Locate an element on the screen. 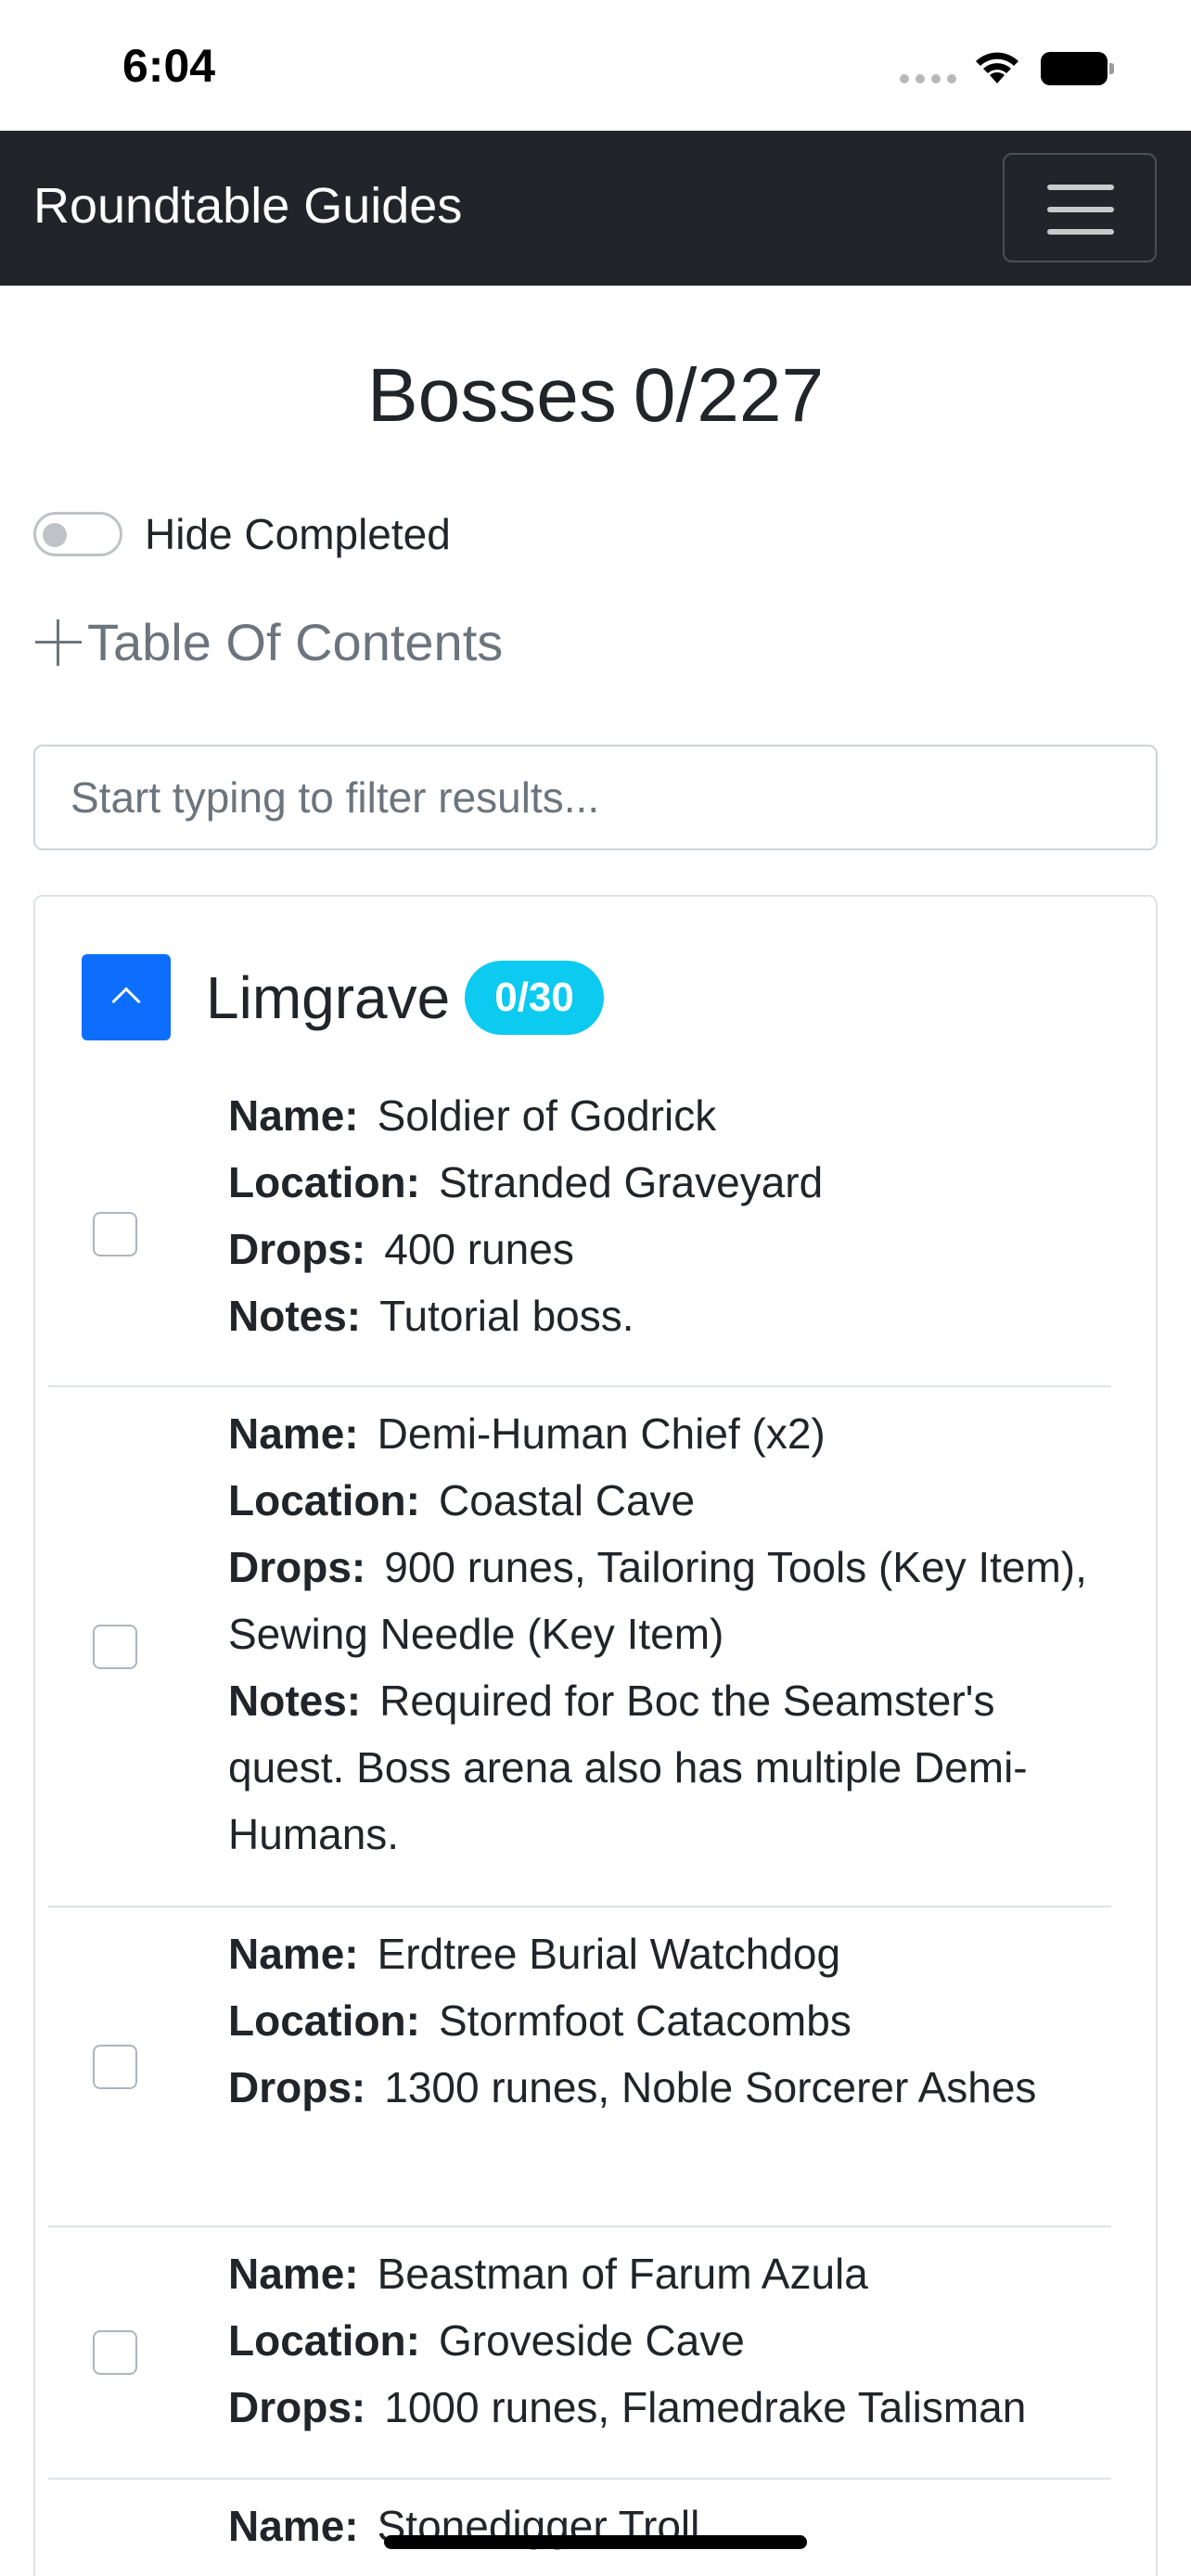 The image size is (1191, 2576). collapse-section-button is located at coordinates (127, 997).